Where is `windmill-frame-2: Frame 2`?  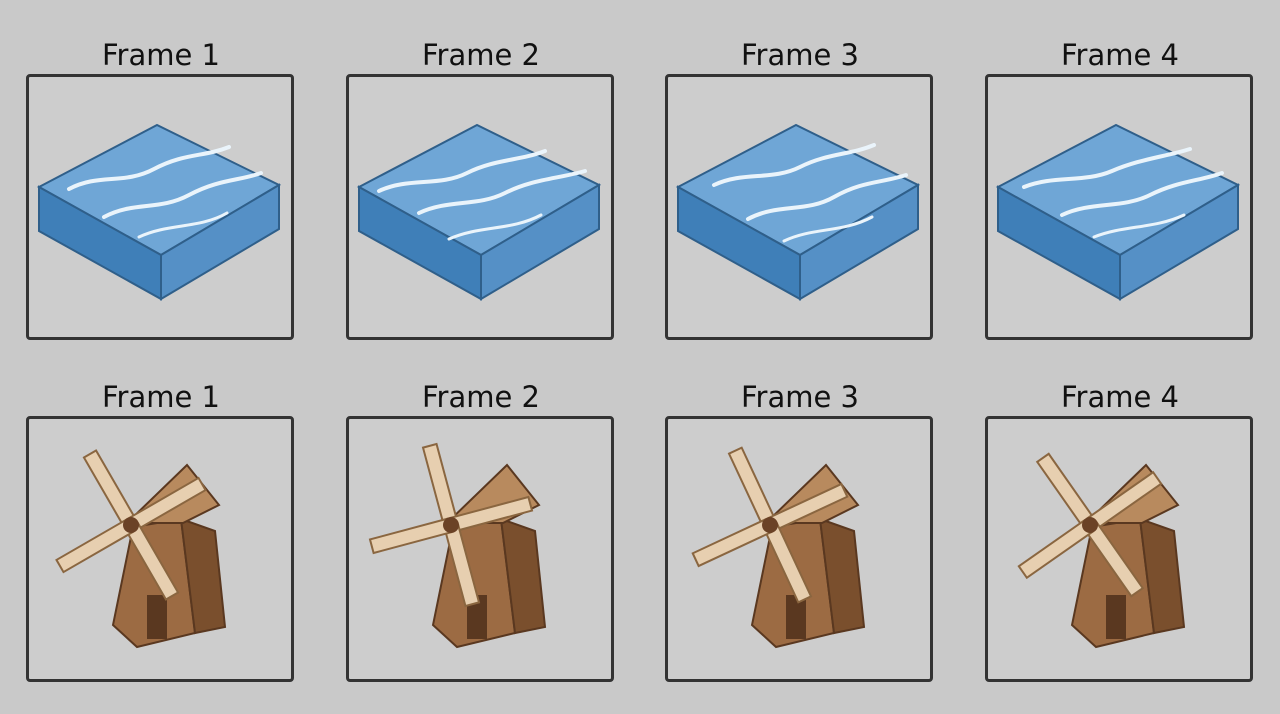
windmill-frame-2: Frame 2 is located at coordinates (481, 533).